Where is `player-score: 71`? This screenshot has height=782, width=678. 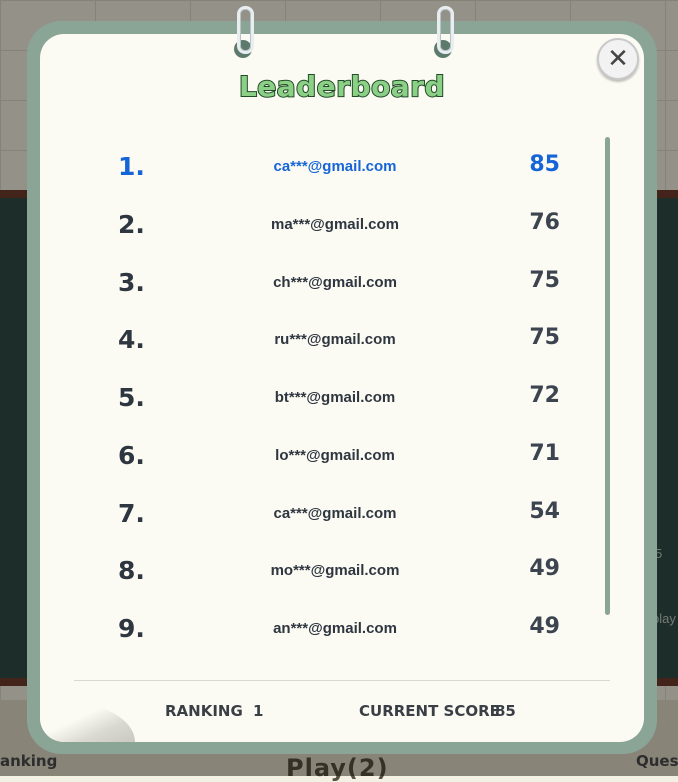
player-score: 71 is located at coordinates (544, 453).